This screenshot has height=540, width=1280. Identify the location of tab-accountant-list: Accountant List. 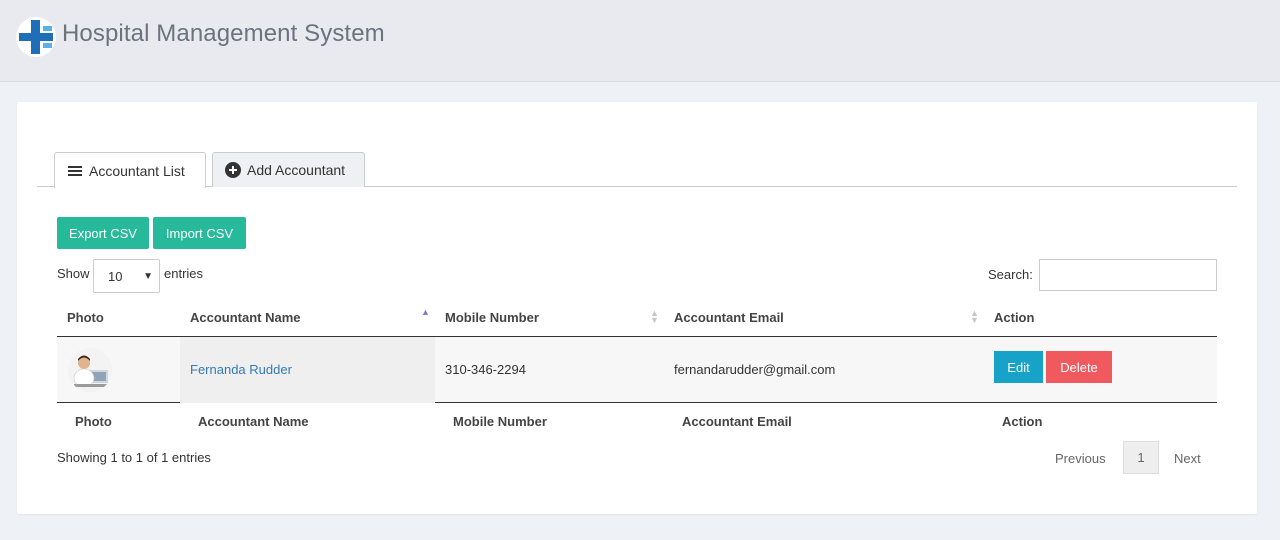
(130, 170).